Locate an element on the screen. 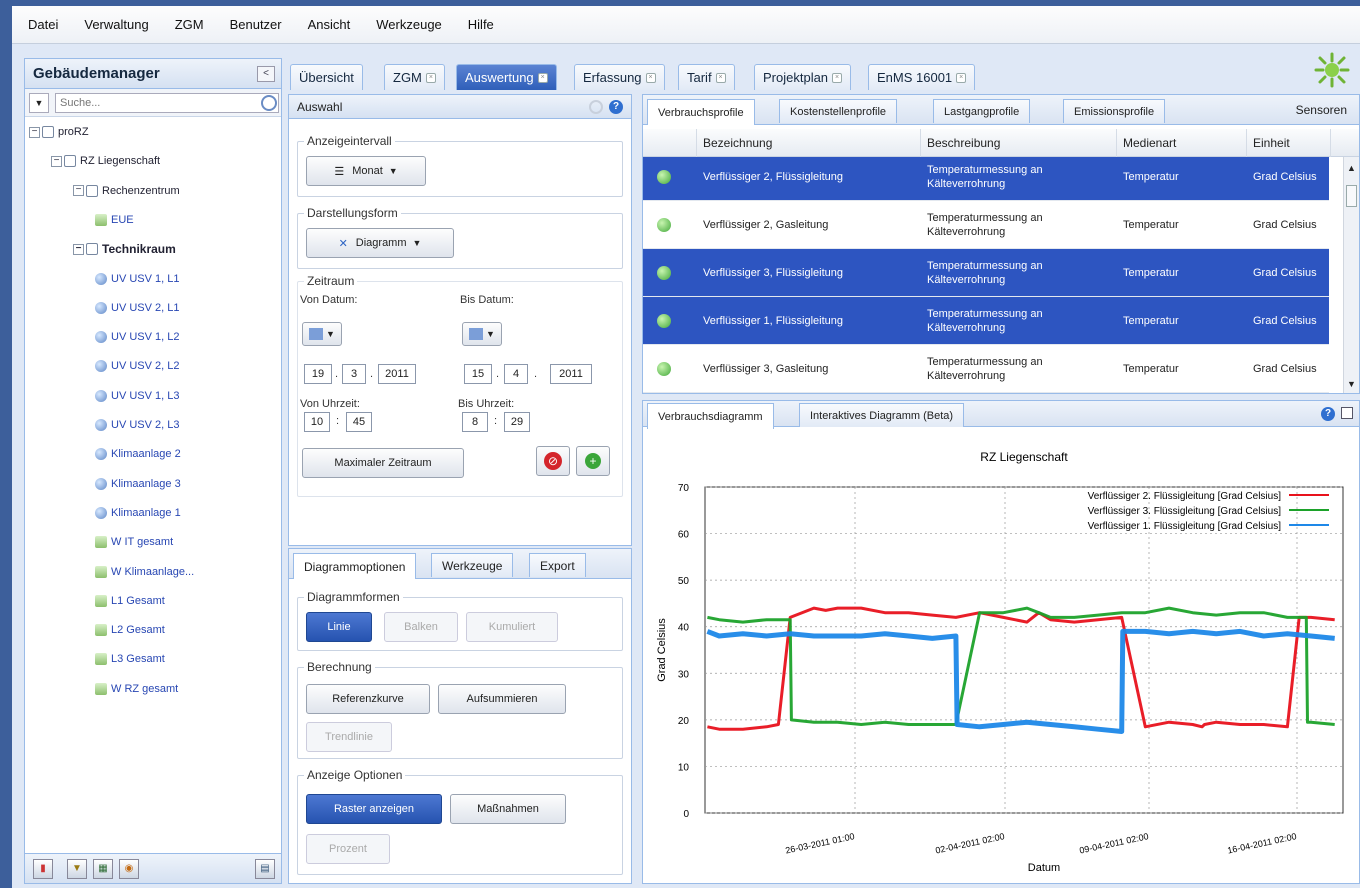 This screenshot has height=888, width=1360. col-einheit: Einheit is located at coordinates (1289, 143).